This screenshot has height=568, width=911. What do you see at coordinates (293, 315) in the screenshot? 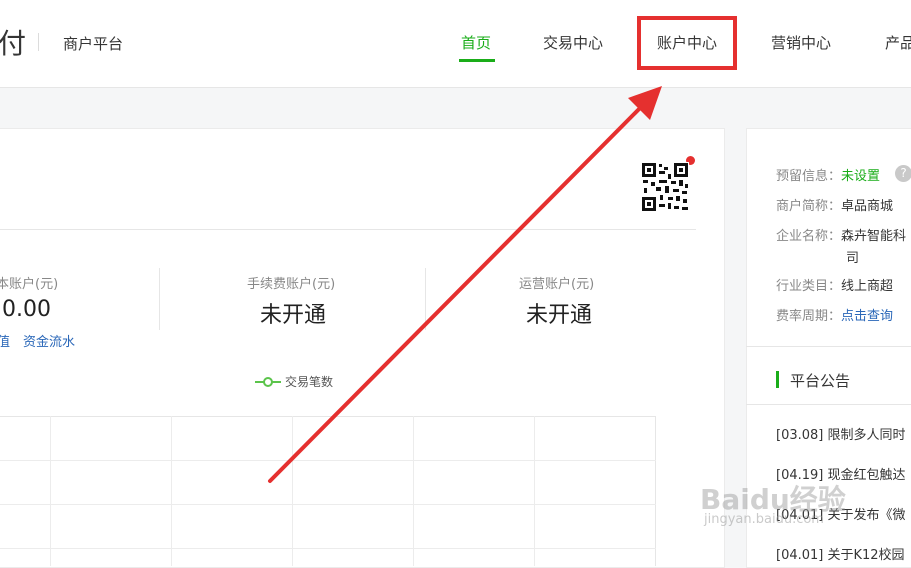
I see `fee-account-value: 未开通` at bounding box center [293, 315].